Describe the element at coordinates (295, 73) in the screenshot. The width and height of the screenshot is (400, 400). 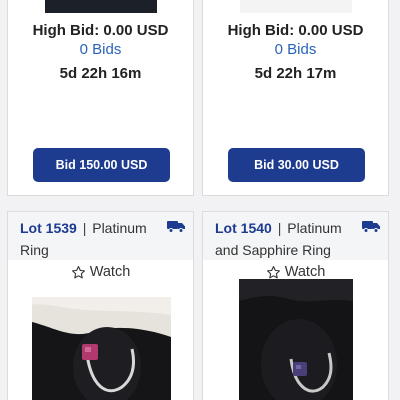
I see `time-left: 5d 22h 17m` at that location.